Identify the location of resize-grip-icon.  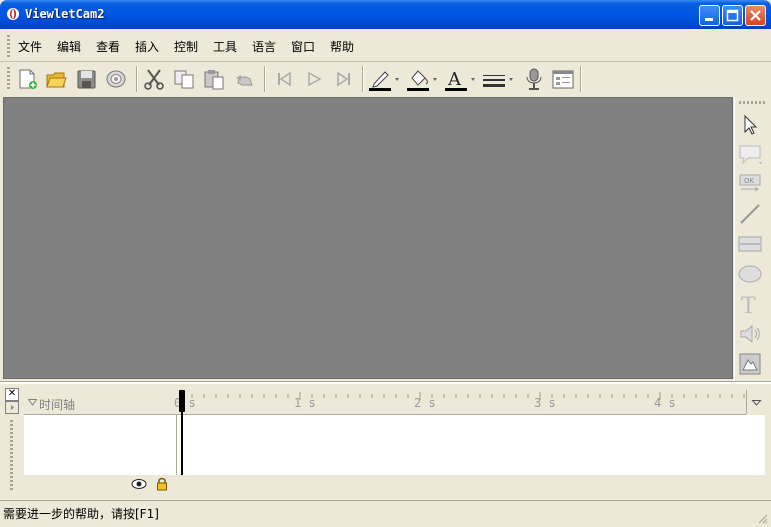
(762, 518).